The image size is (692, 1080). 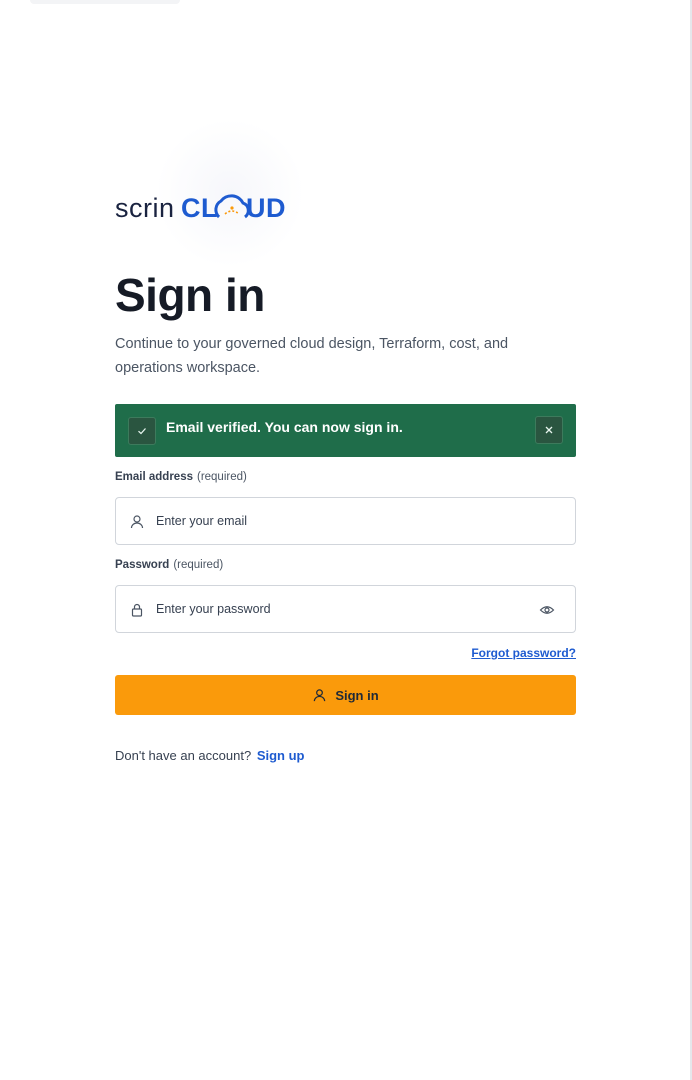 I want to click on email-field, so click(x=345, y=521).